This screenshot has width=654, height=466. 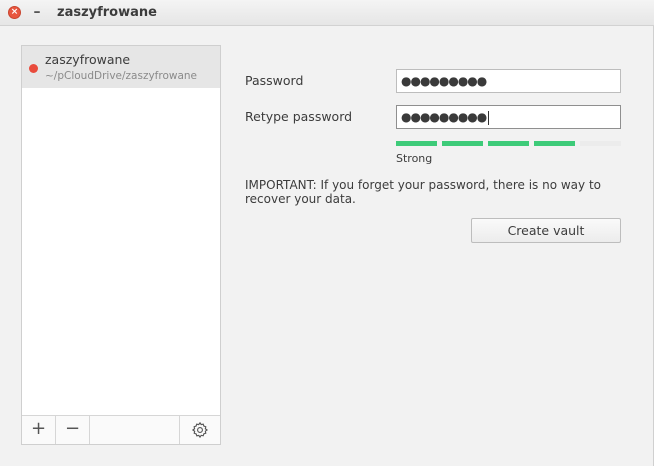 What do you see at coordinates (508, 117) in the screenshot?
I see `retype-password-input: ●●●●●●●●●` at bounding box center [508, 117].